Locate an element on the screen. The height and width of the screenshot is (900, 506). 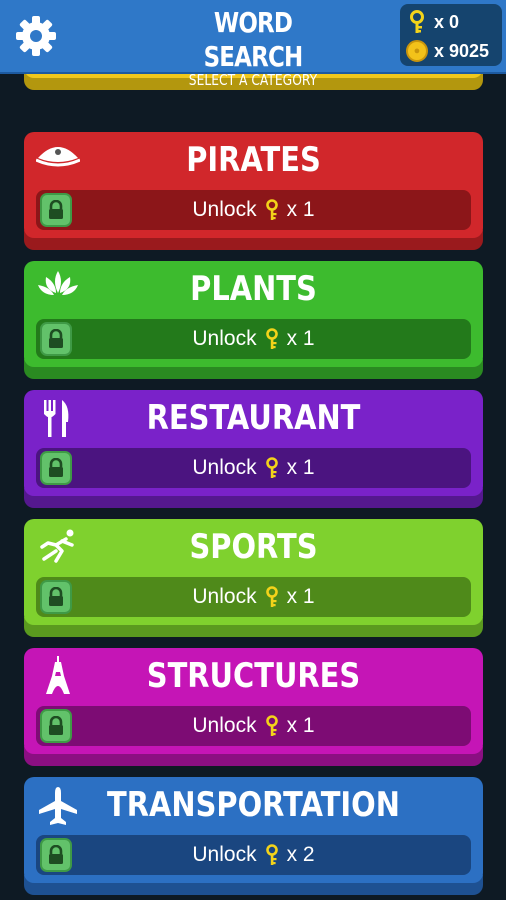
keys-counter: x 0 is located at coordinates (432, 22).